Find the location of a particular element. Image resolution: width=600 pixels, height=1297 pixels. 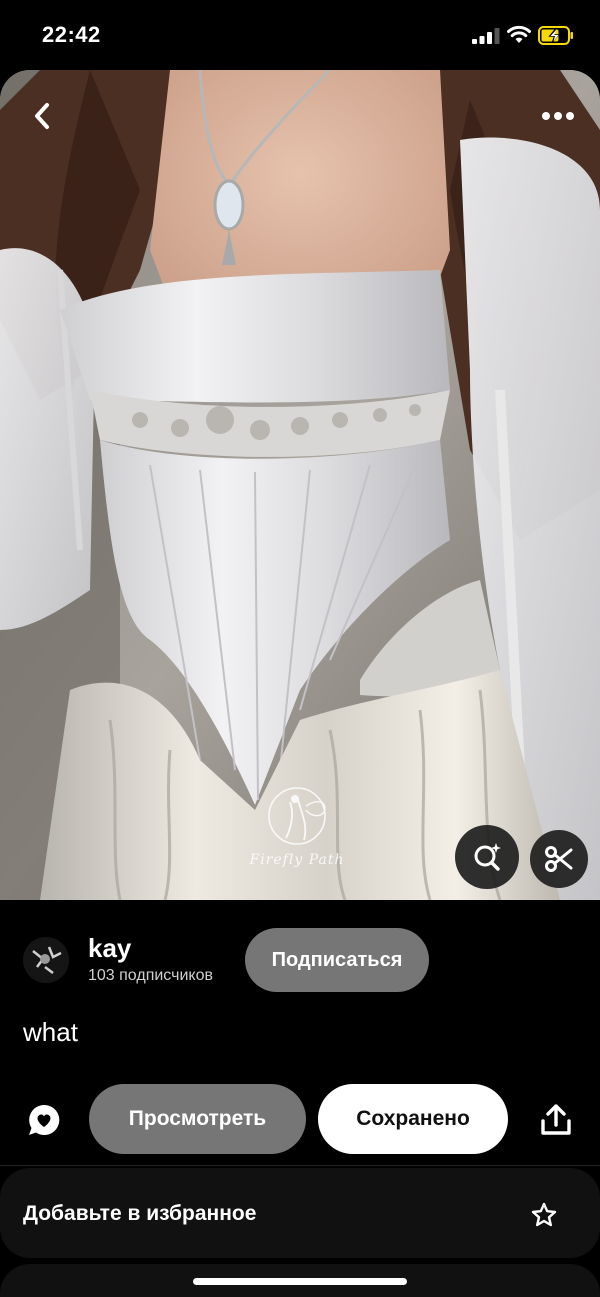

more-dots-icon is located at coordinates (558, 116).